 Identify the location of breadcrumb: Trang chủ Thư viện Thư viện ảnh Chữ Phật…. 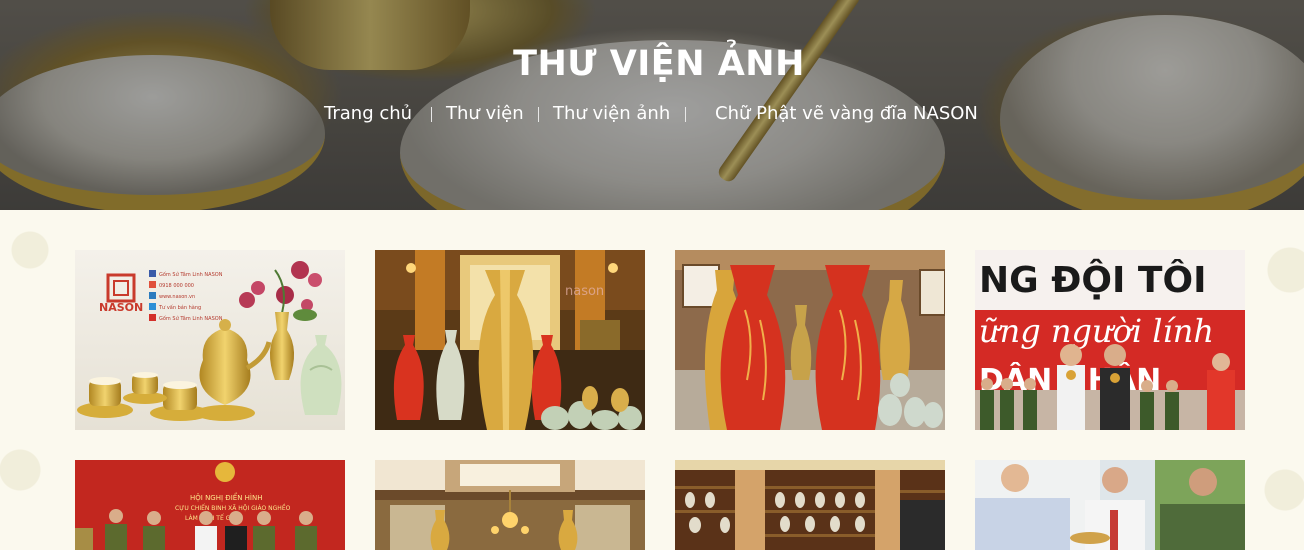
(652, 114).